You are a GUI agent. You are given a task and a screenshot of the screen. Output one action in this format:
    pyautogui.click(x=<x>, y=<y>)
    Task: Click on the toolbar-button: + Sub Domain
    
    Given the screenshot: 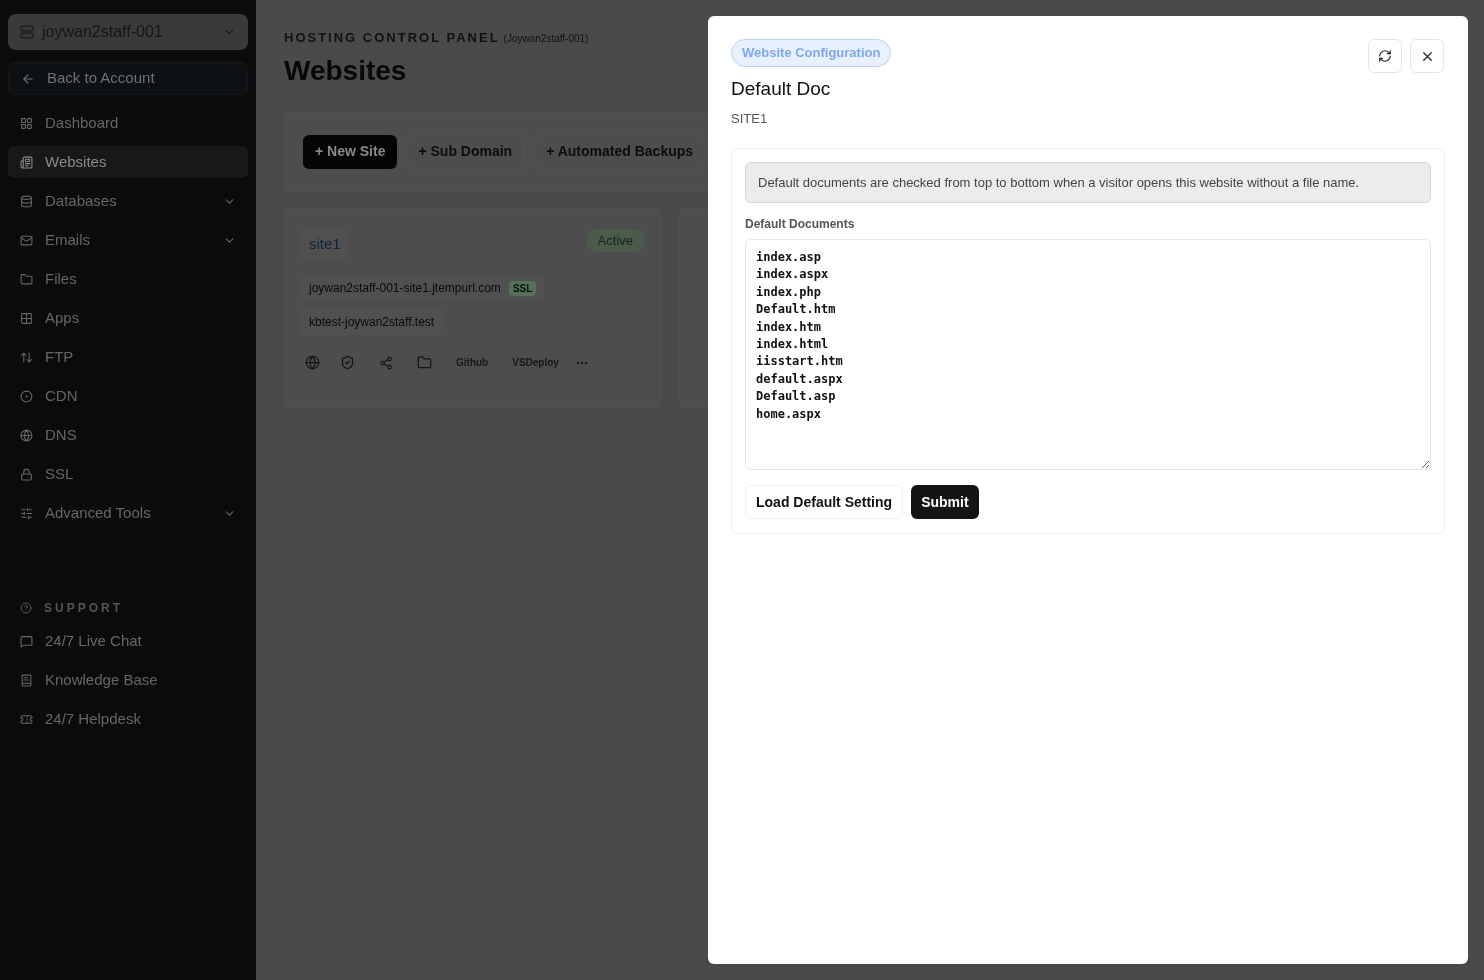 What is the action you would take?
    pyautogui.click(x=465, y=151)
    